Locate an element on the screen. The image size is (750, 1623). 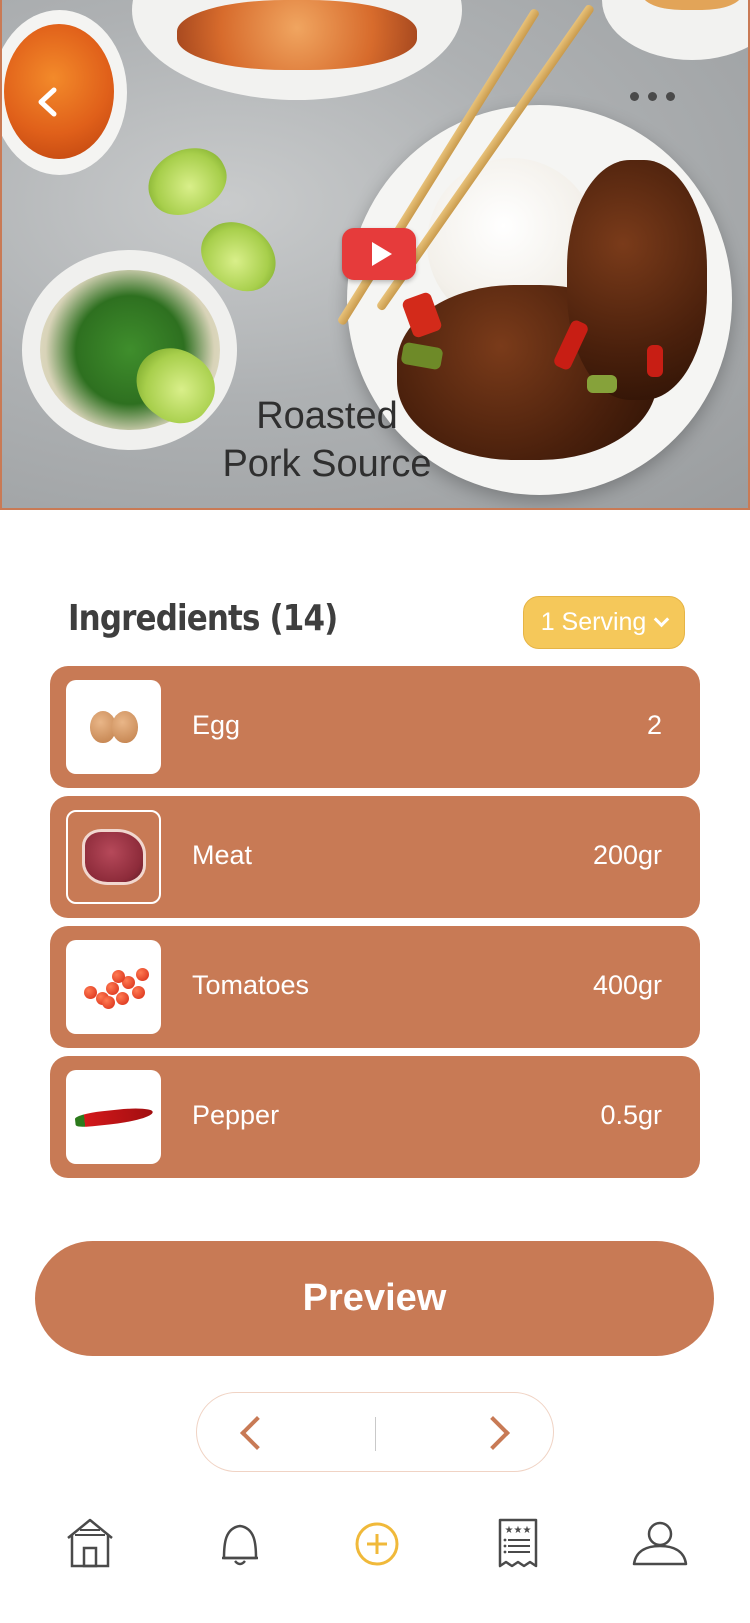
pager is located at coordinates (375, 1432).